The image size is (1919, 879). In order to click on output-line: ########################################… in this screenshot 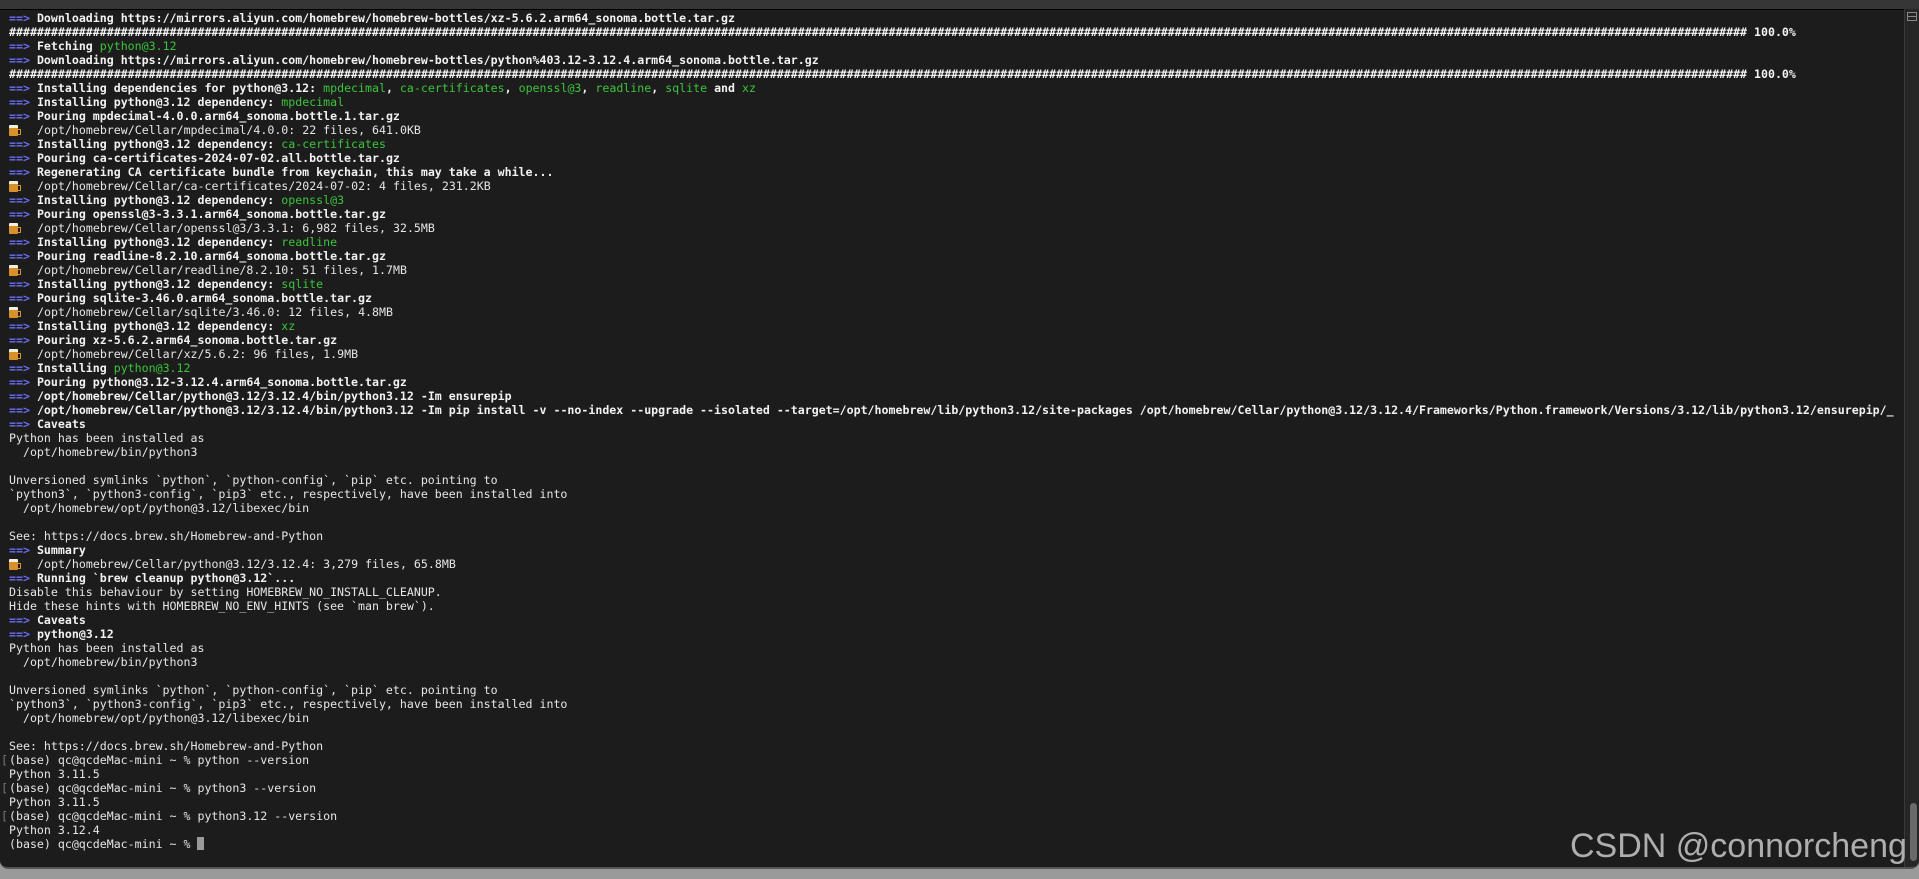, I will do `click(955, 74)`.